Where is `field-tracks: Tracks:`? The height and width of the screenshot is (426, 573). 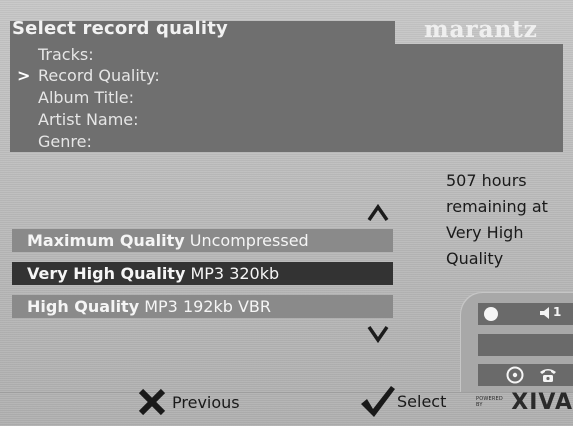
field-tracks: Tracks: is located at coordinates (66, 54).